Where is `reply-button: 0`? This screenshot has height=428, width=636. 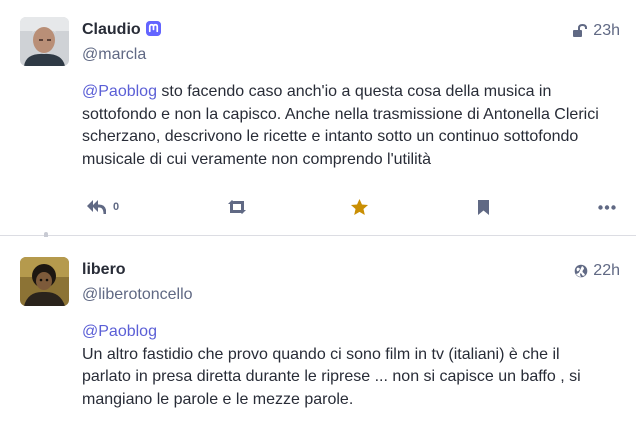
reply-button: 0 is located at coordinates (102, 207).